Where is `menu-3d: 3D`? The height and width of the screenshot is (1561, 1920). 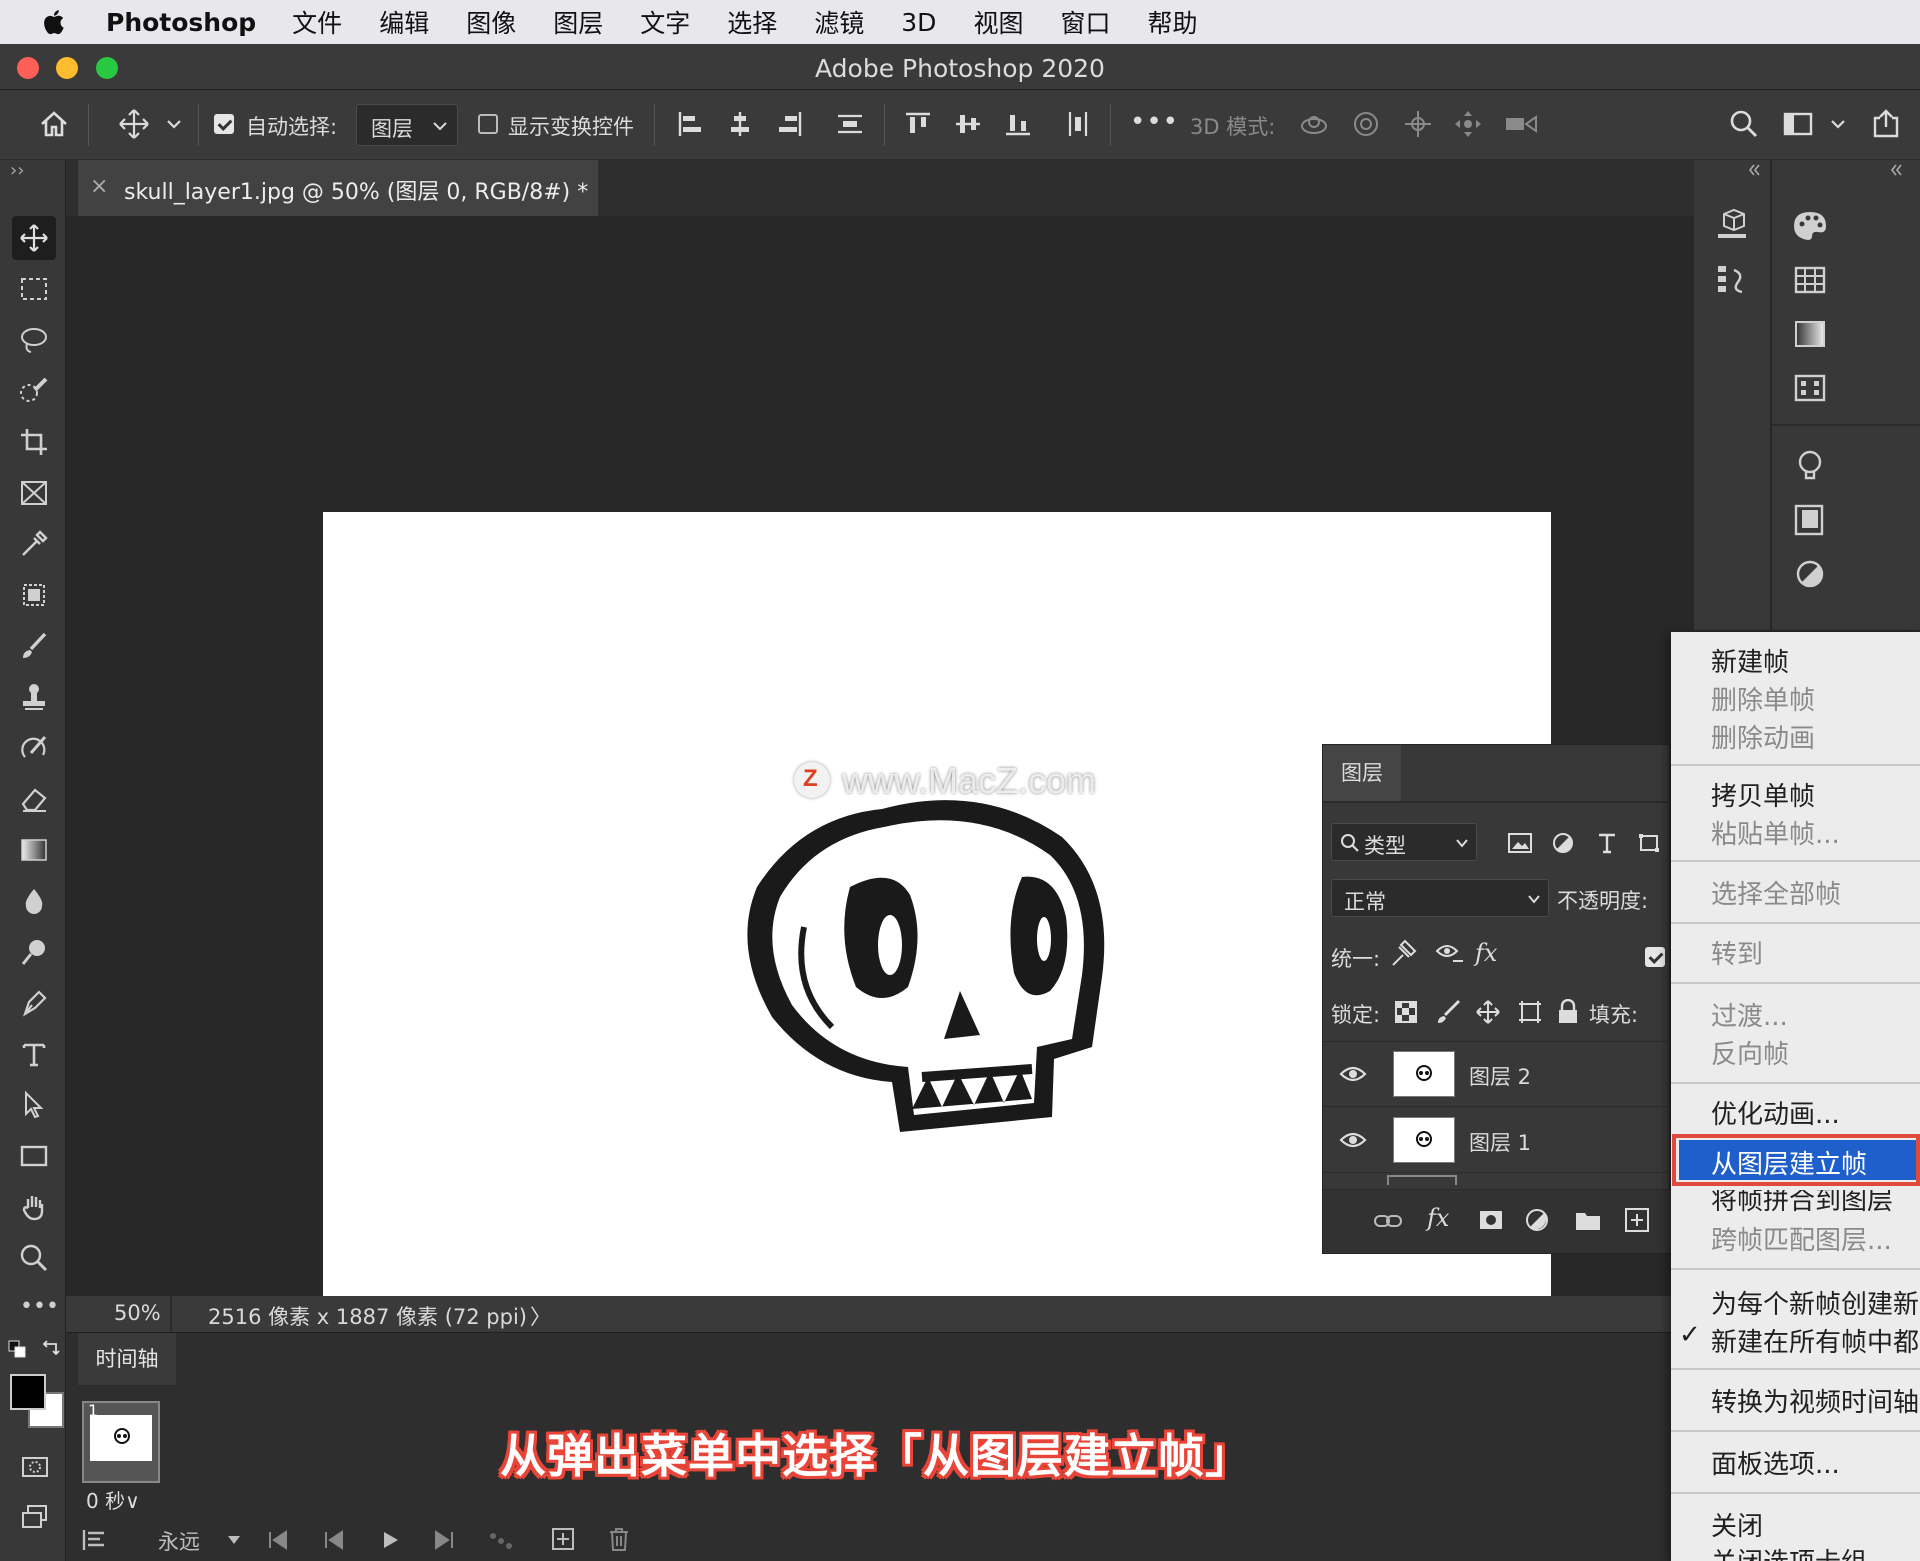 menu-3d: 3D is located at coordinates (918, 22).